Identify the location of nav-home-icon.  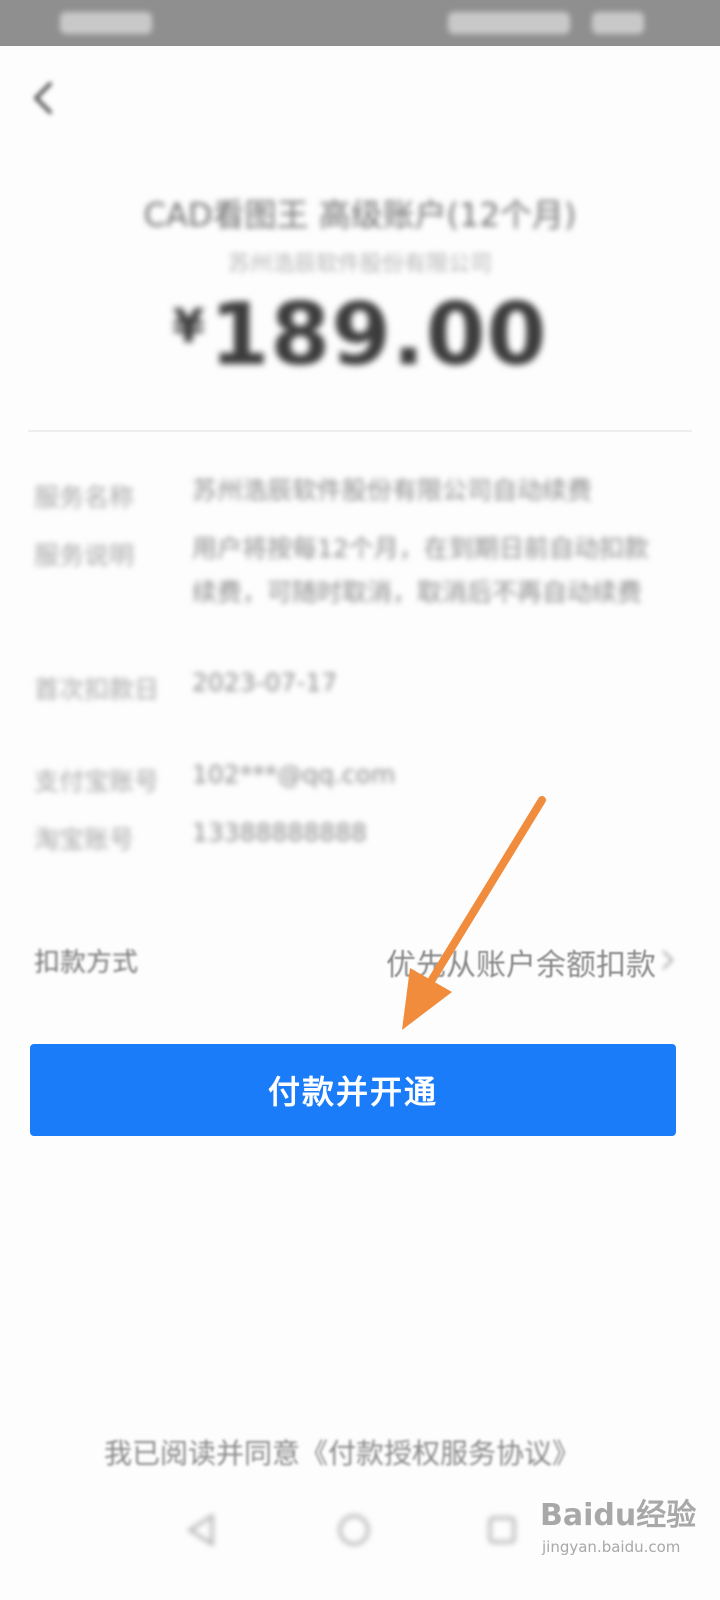
(354, 1530).